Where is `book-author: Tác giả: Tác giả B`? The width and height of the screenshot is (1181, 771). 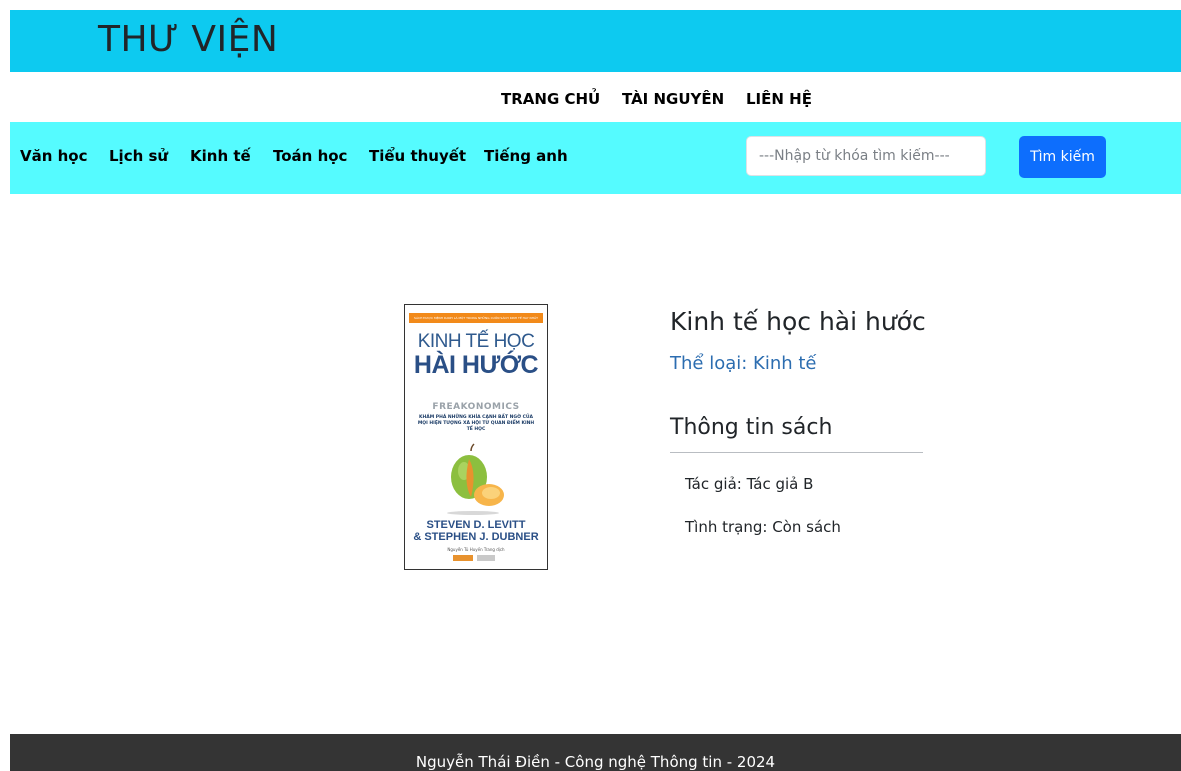 book-author: Tác giả: Tác giả B is located at coordinates (749, 484).